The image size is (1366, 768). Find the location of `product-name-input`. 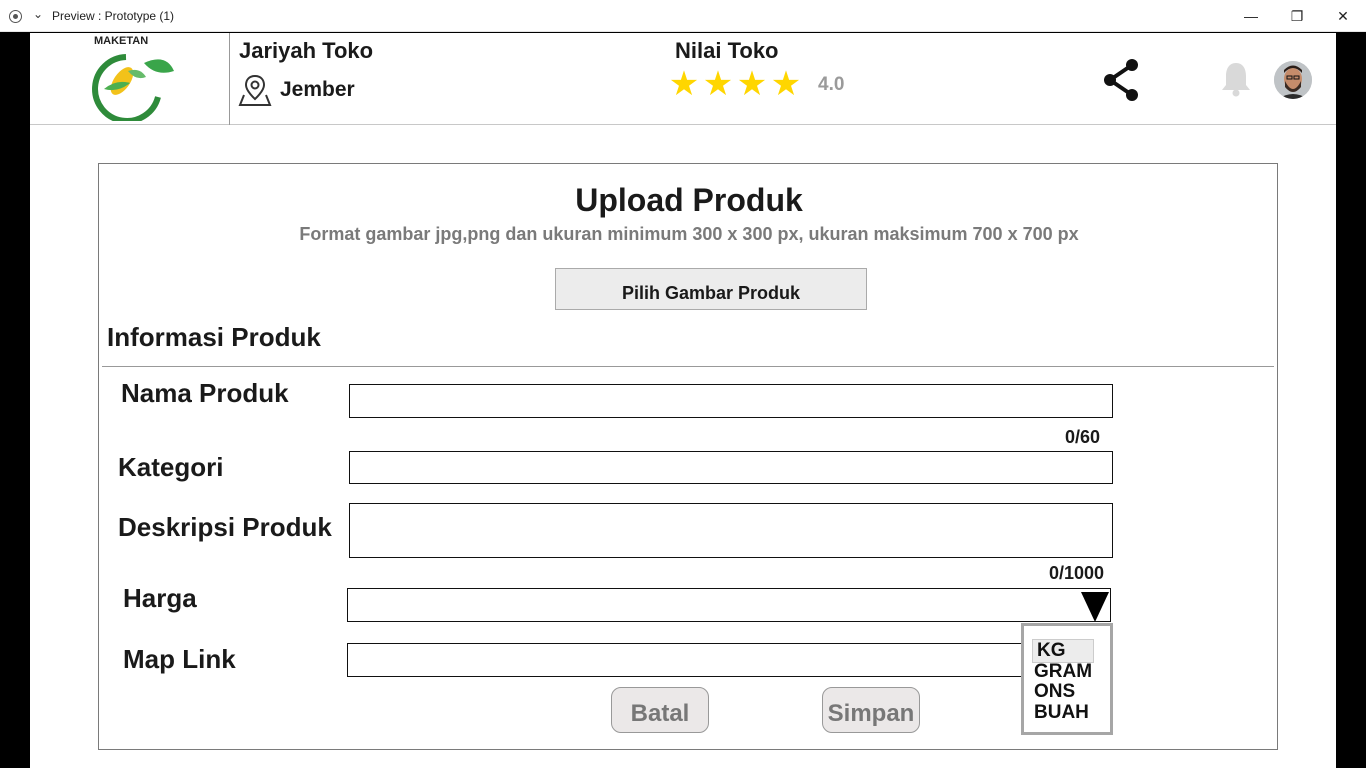

product-name-input is located at coordinates (731, 401).